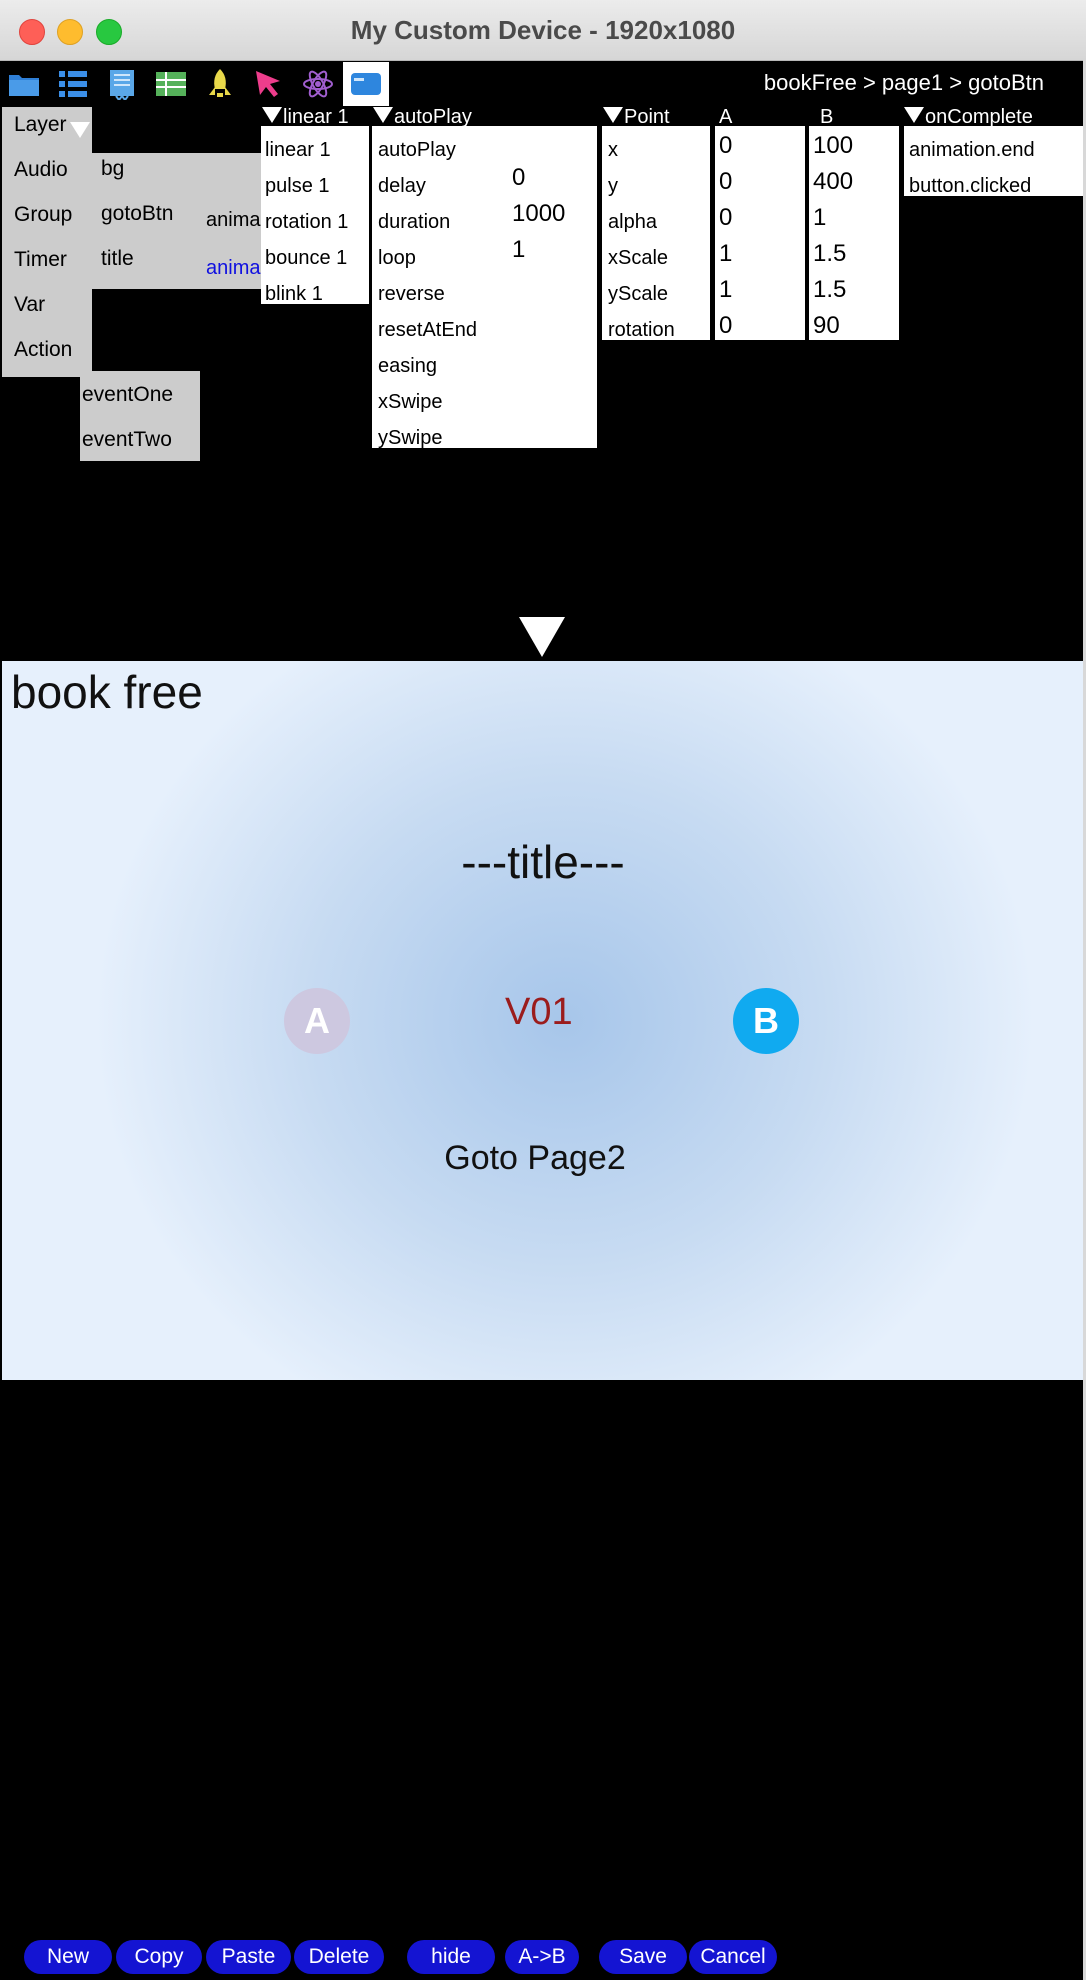 The width and height of the screenshot is (1086, 1980). Describe the element at coordinates (68, 1957) in the screenshot. I see `new-button: New` at that location.